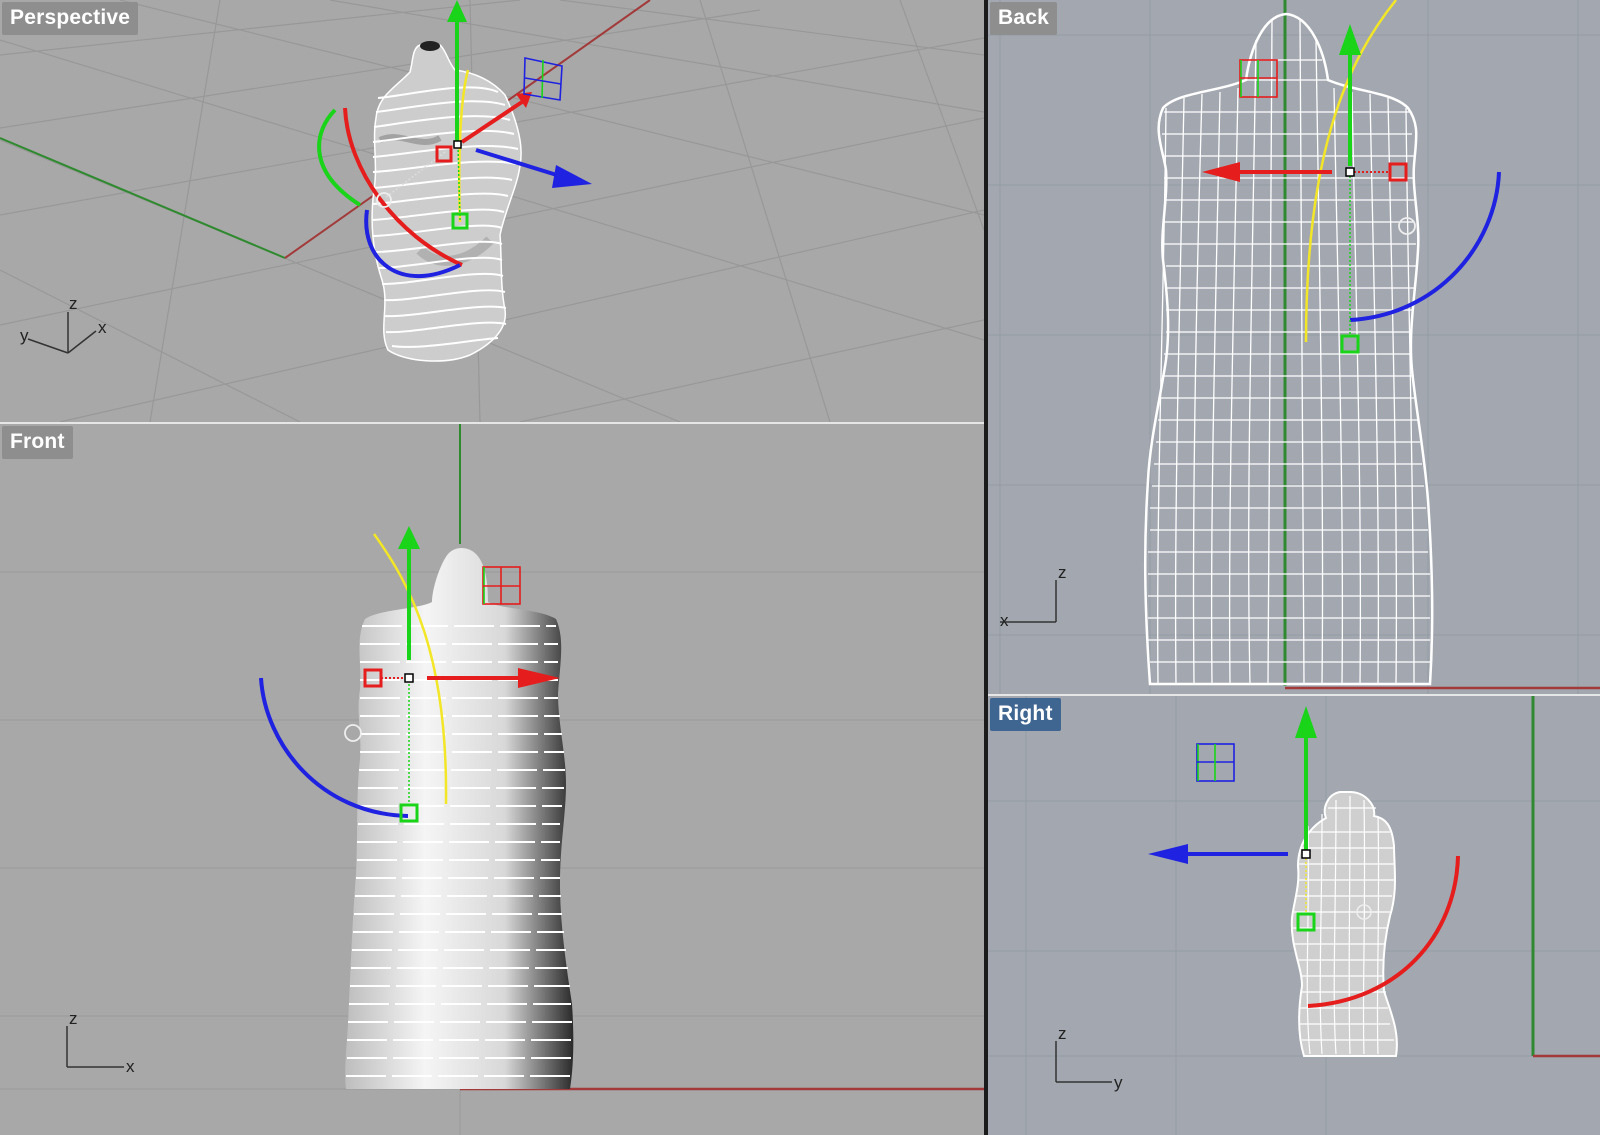  Describe the element at coordinates (339, 157) in the screenshot. I see `gumball-rotate-green` at that location.